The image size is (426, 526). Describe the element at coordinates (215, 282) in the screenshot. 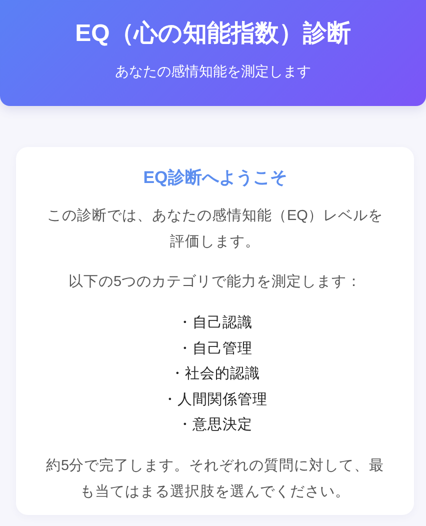

I see `lead-text: 以下の5つのカテゴリで能力を測定します：` at that location.